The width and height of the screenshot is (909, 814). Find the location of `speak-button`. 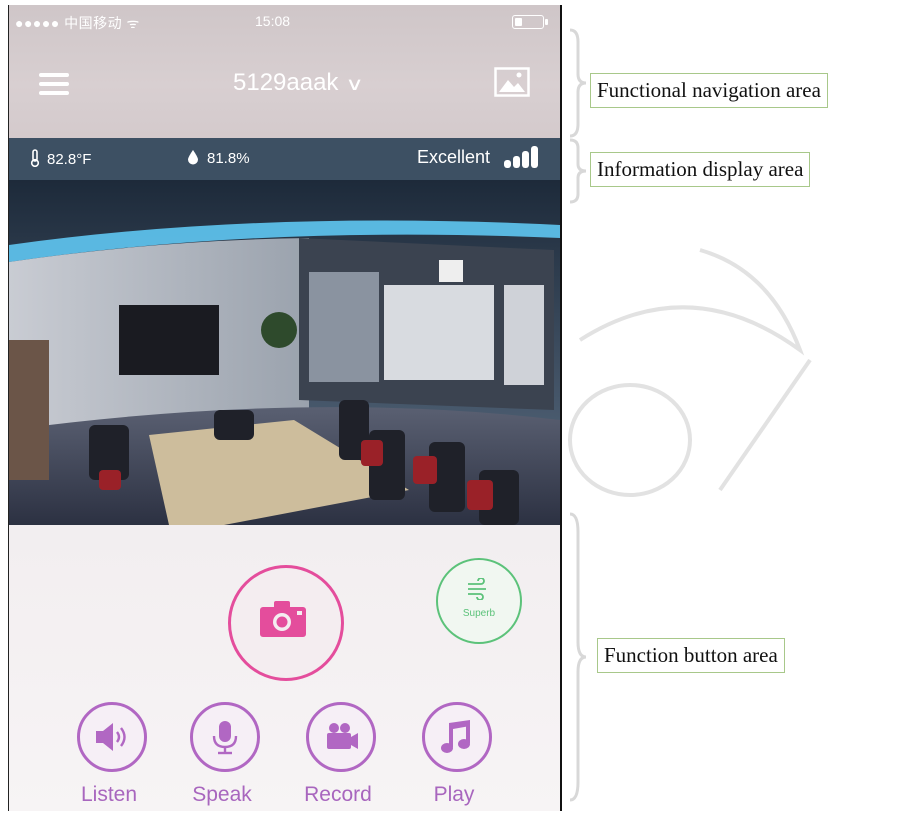

speak-button is located at coordinates (225, 737).